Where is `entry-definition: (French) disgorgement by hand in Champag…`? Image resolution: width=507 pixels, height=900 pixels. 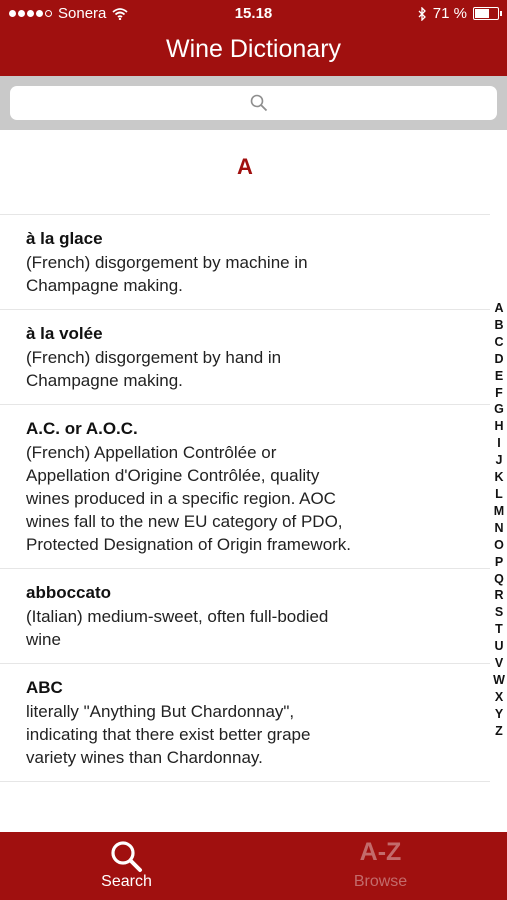
entry-definition: (French) disgorgement by hand in Champag… is located at coordinates (154, 369).